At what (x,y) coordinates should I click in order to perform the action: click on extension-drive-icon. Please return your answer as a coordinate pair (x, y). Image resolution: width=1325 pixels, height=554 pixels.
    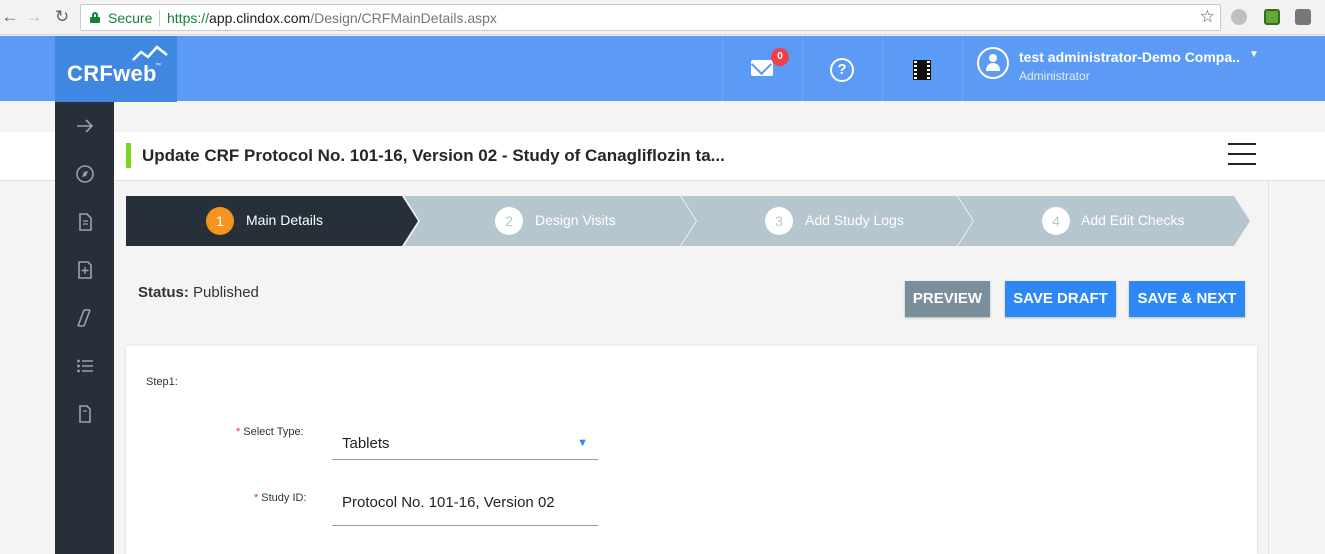
    Looking at the image, I should click on (1239, 17).